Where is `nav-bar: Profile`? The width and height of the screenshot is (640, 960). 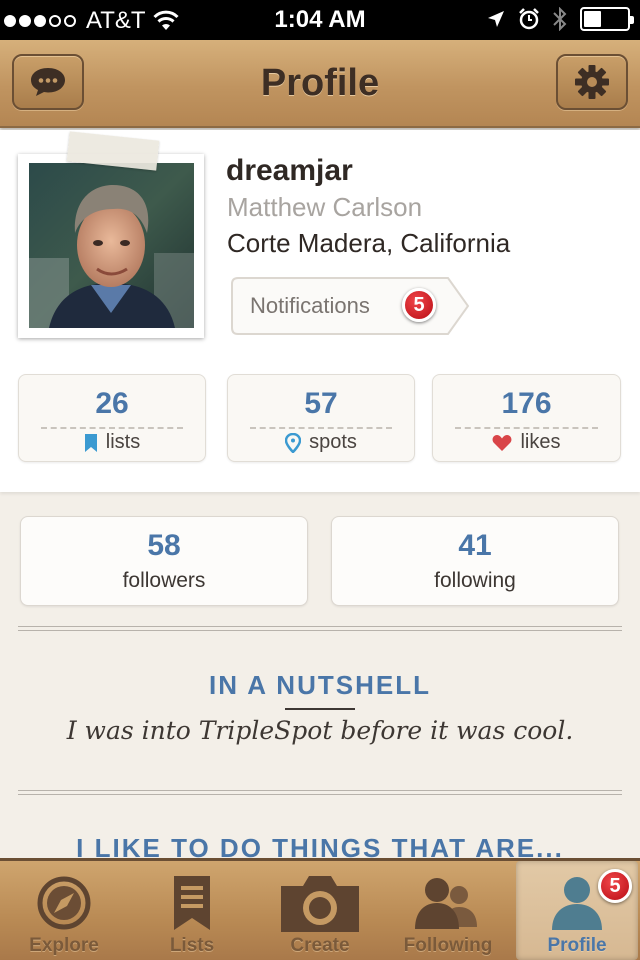
nav-bar: Profile is located at coordinates (320, 84).